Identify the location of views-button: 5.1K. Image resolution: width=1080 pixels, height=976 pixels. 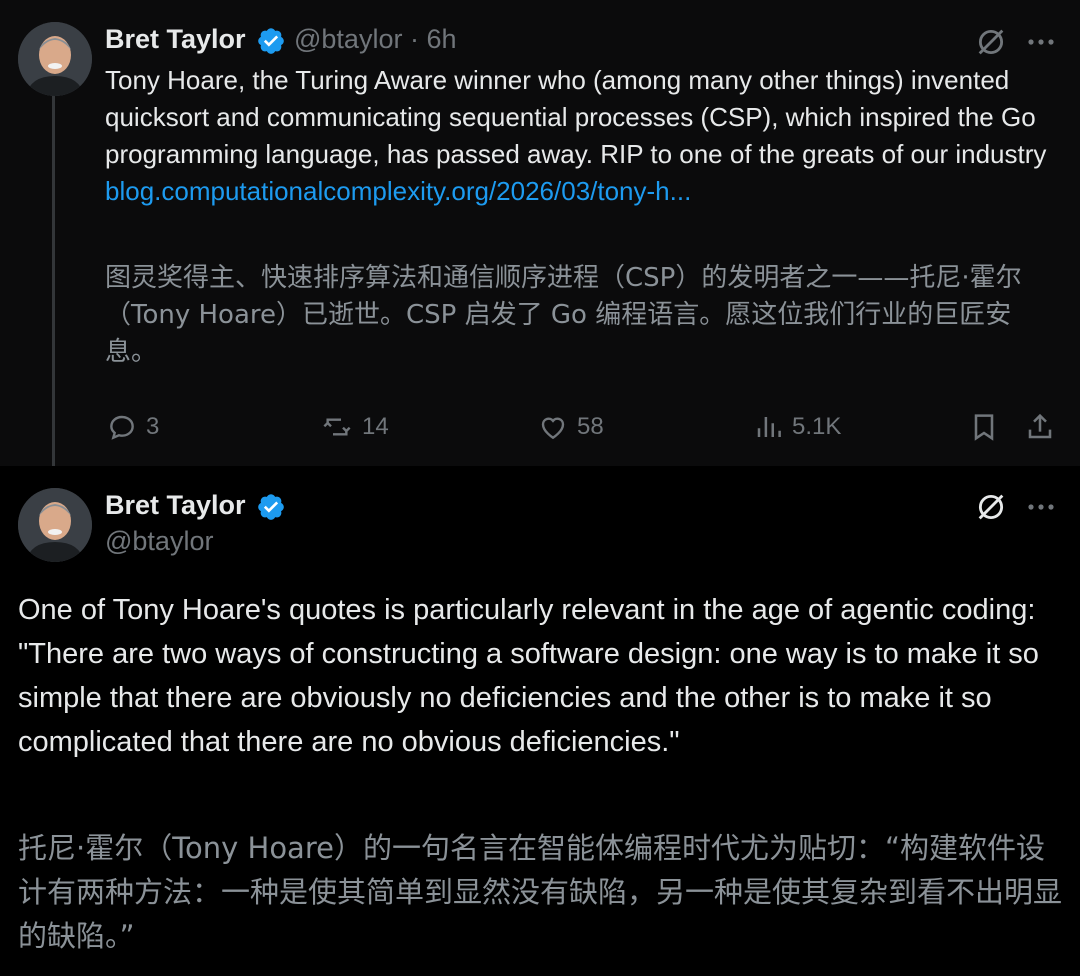
(797, 427).